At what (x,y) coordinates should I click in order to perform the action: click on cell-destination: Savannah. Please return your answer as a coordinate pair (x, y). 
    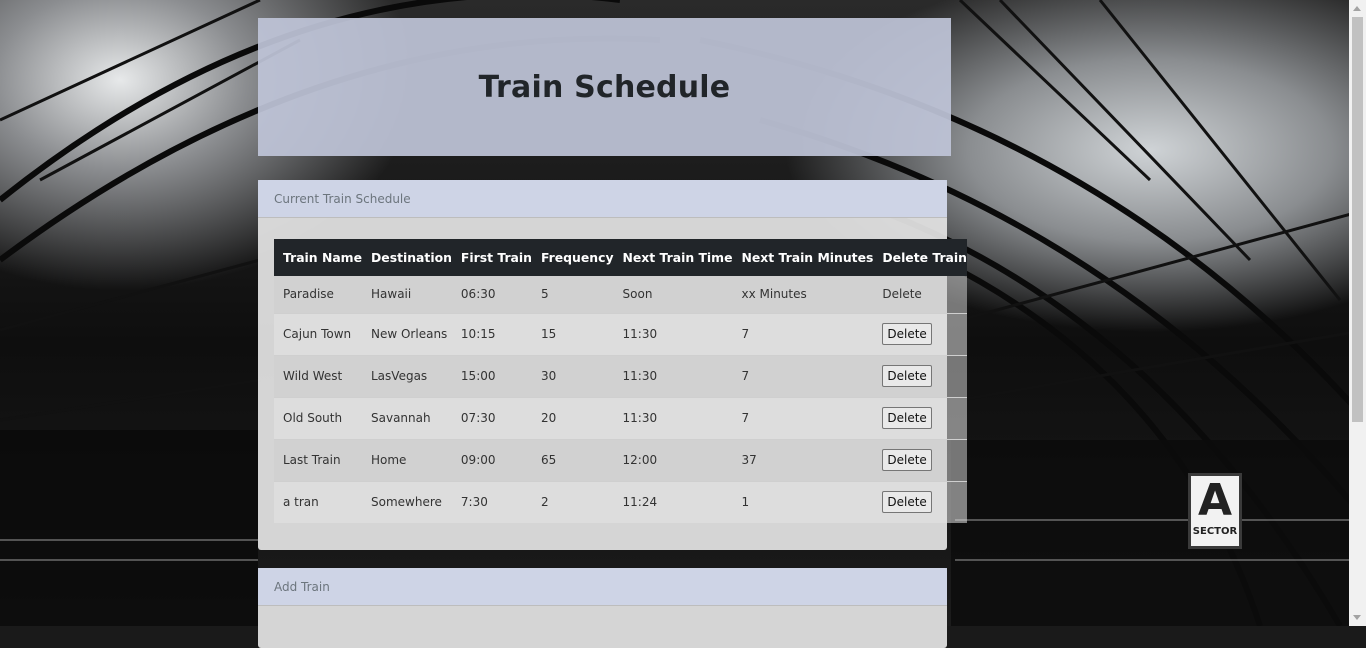
    Looking at the image, I should click on (401, 418).